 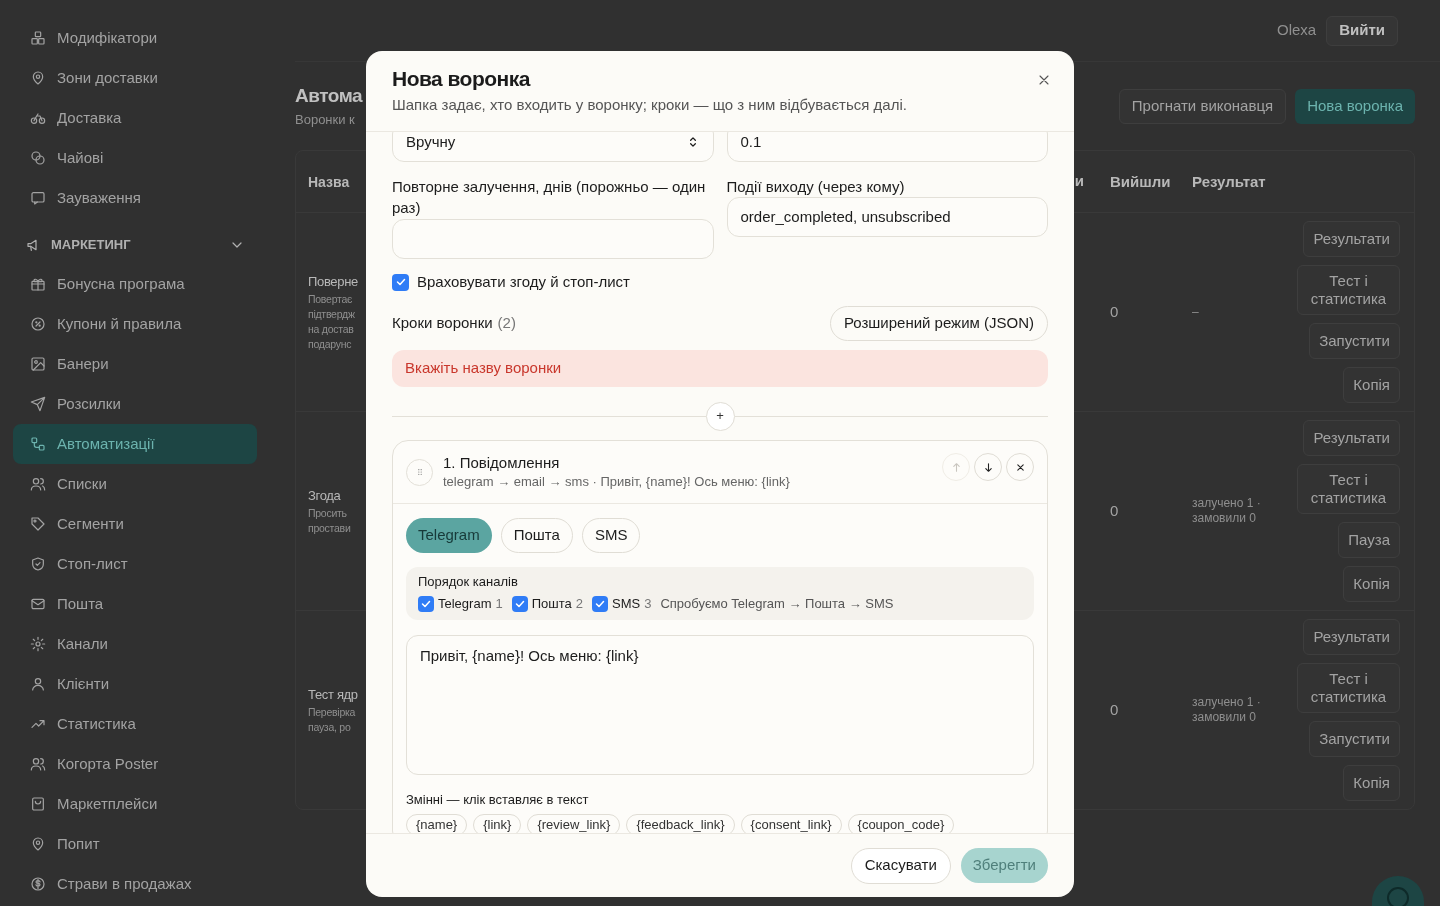 What do you see at coordinates (499, 604) in the screenshot?
I see `order-number: 1` at bounding box center [499, 604].